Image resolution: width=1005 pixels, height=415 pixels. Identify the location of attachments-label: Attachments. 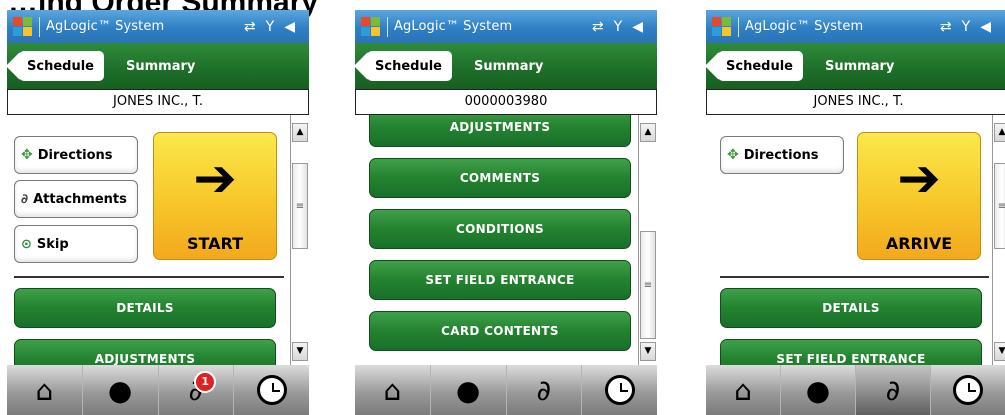
(80, 199).